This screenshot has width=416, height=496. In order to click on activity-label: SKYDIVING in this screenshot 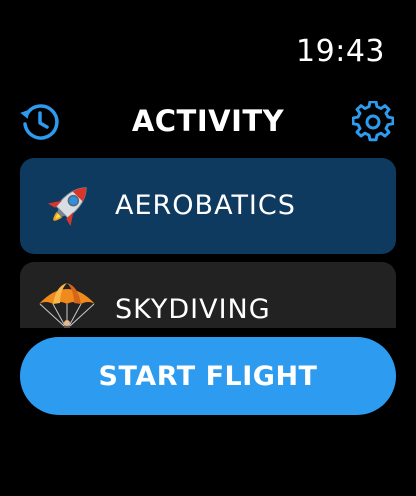, I will do `click(193, 309)`.